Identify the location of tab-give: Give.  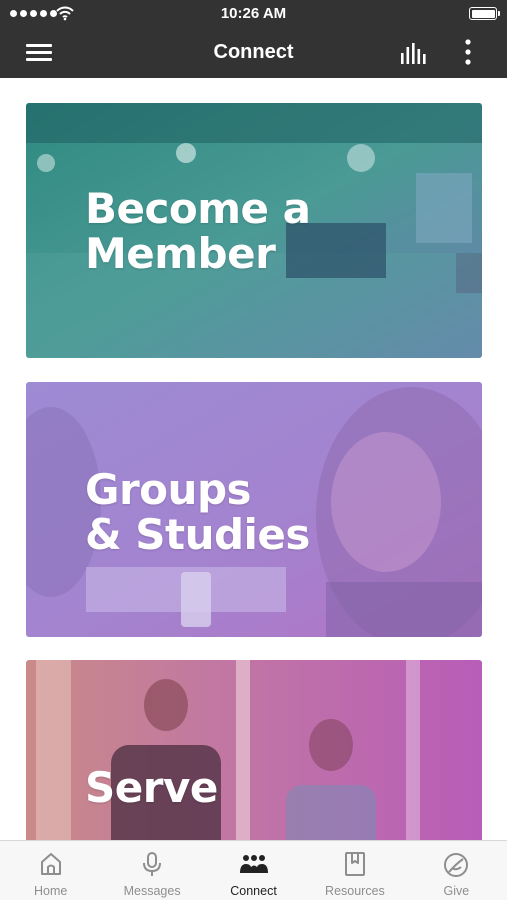
(456, 870).